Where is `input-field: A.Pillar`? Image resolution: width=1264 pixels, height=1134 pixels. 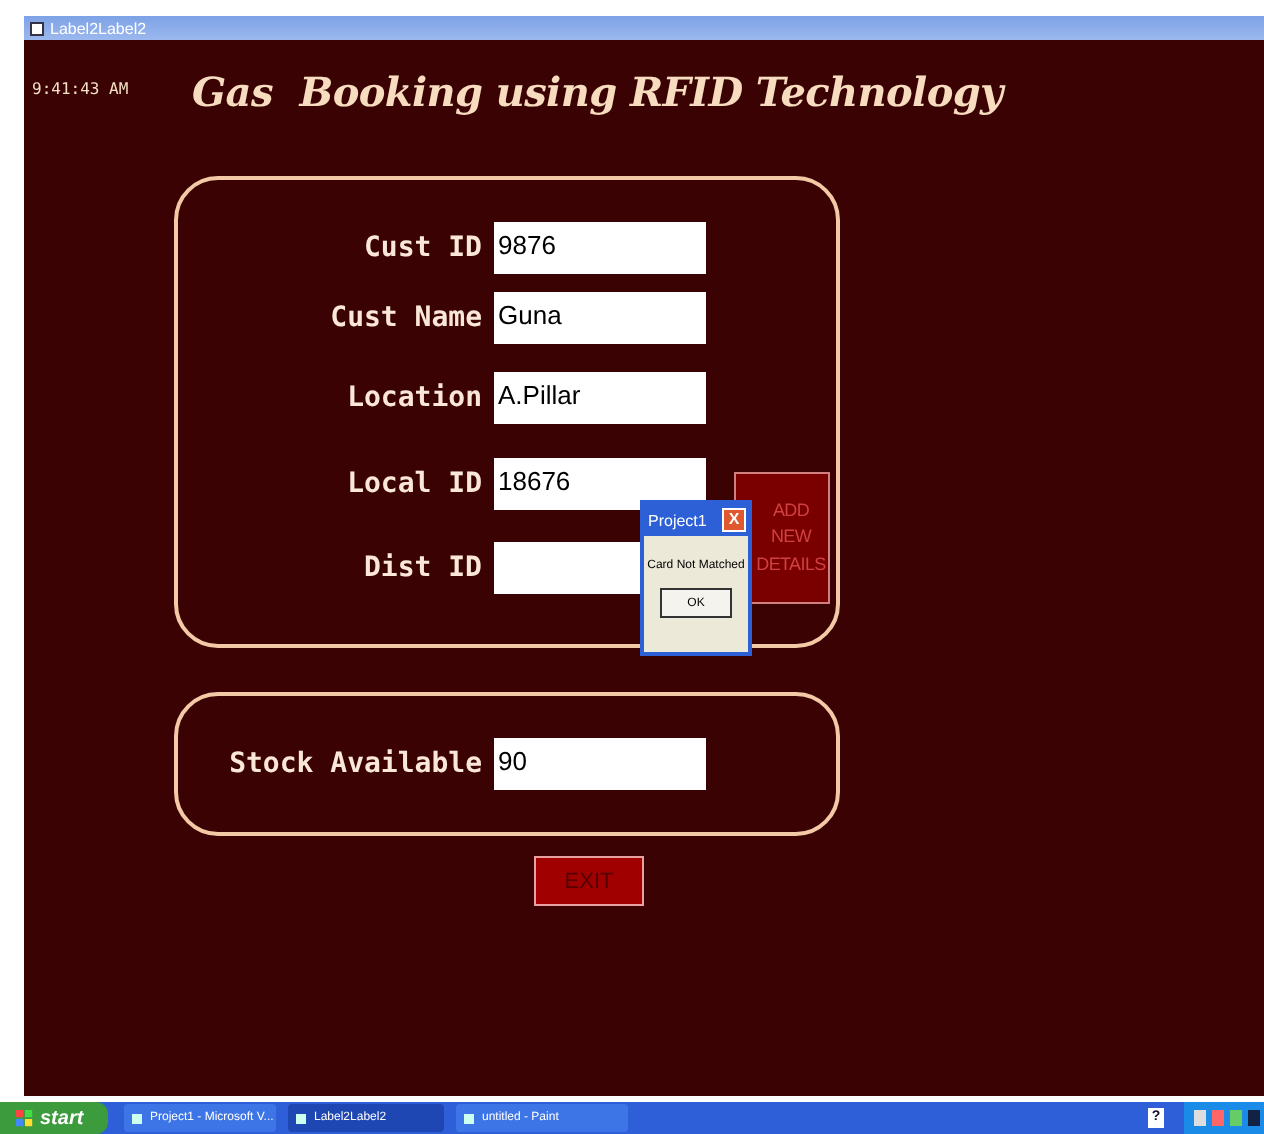
input-field: A.Pillar is located at coordinates (600, 398).